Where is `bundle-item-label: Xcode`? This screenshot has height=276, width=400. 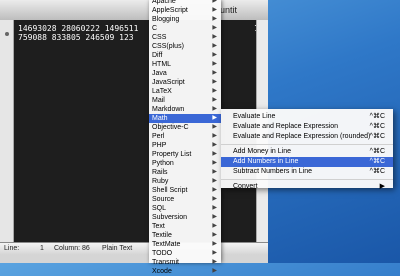 bundle-item-label: Xcode is located at coordinates (162, 271).